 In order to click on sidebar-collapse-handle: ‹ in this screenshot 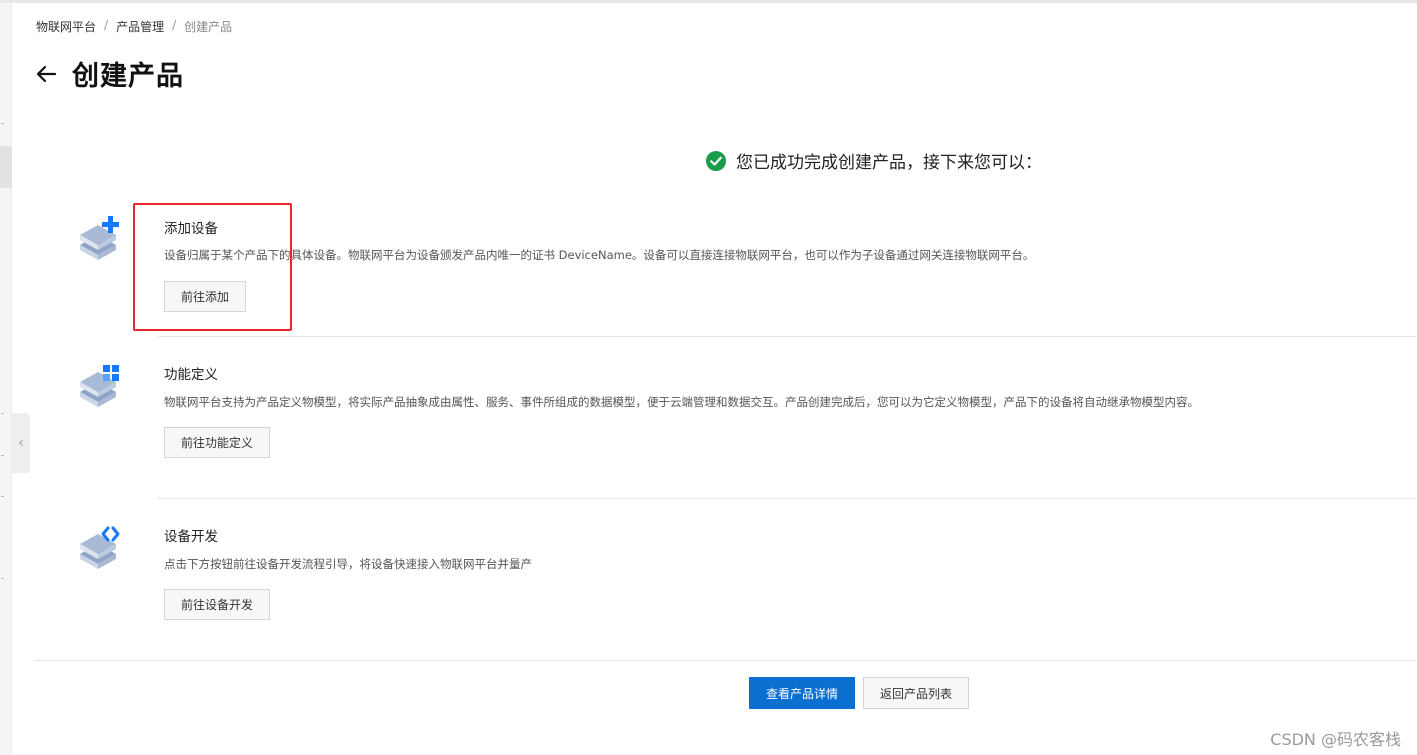, I will do `click(21, 443)`.